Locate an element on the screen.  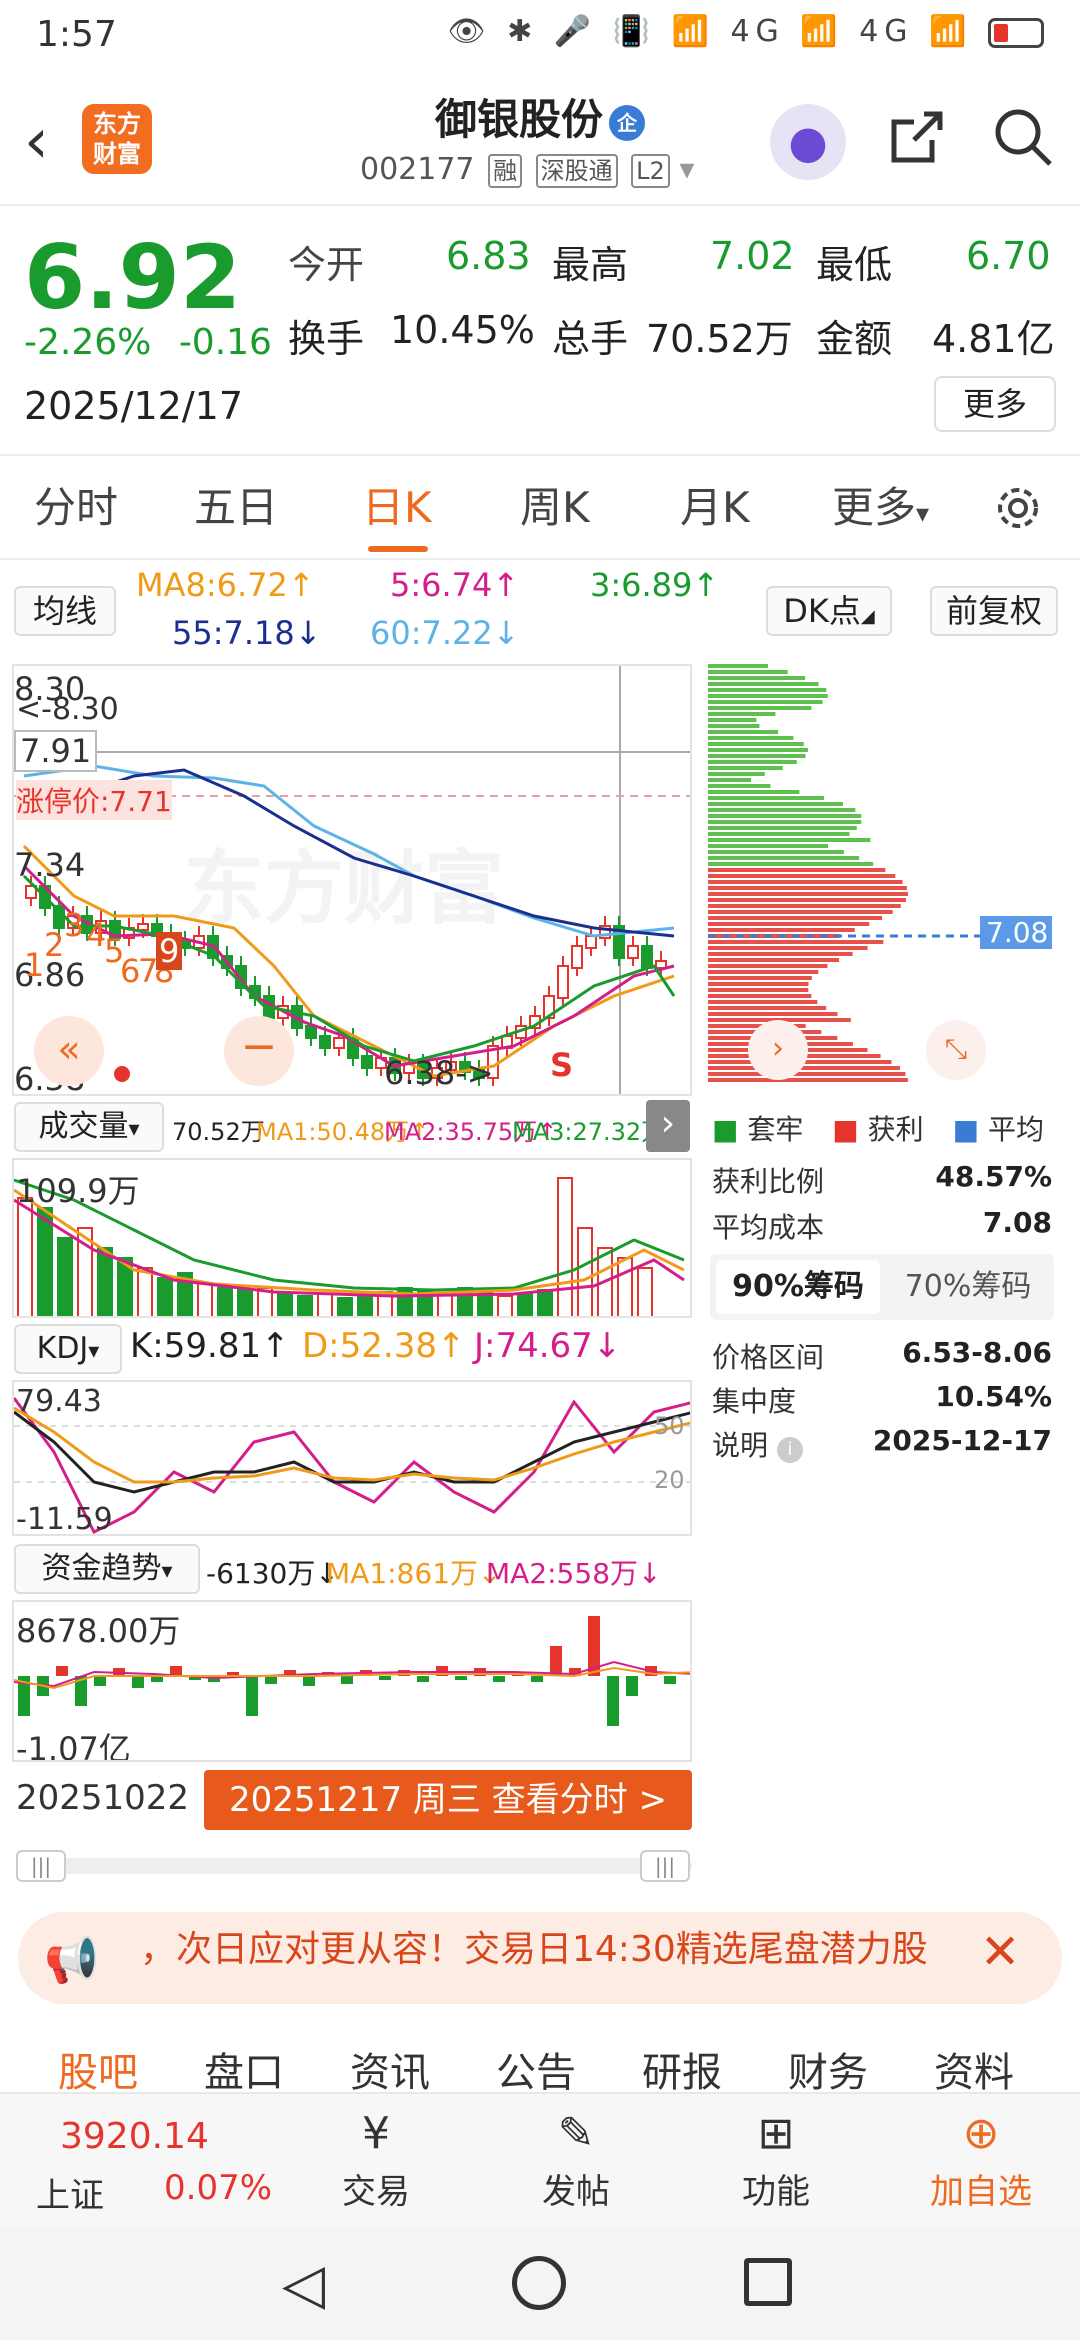
tab-daily-k: 日K is located at coordinates (397, 504).